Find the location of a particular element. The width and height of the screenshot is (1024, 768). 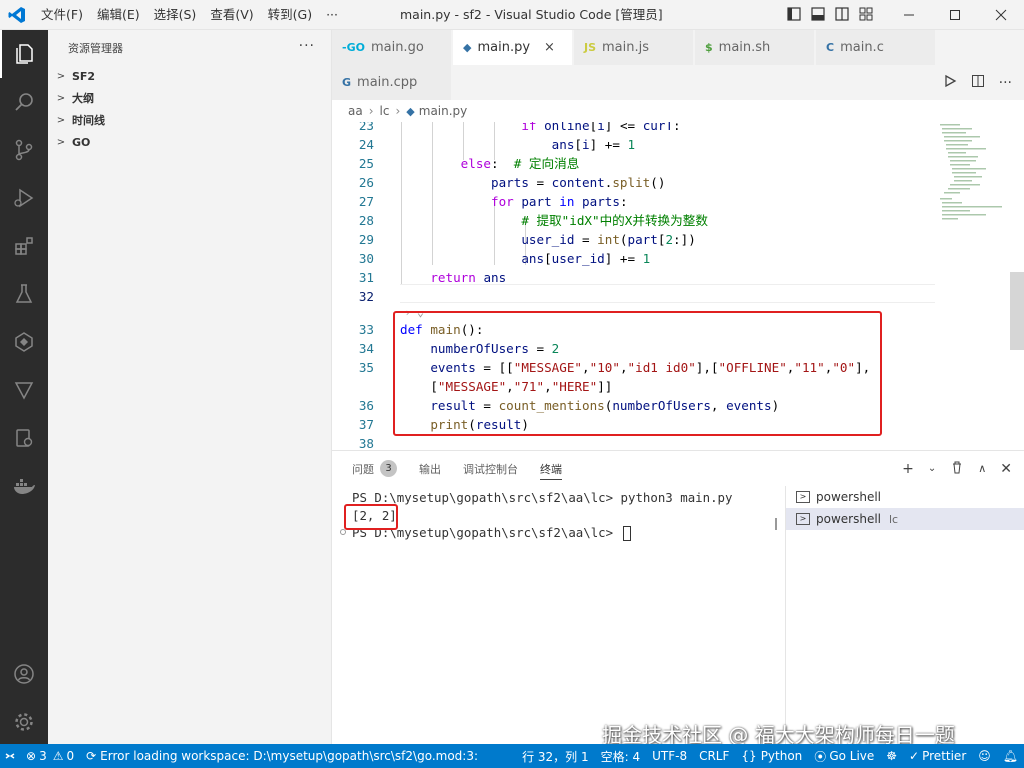

minimap is located at coordinates (974, 286).